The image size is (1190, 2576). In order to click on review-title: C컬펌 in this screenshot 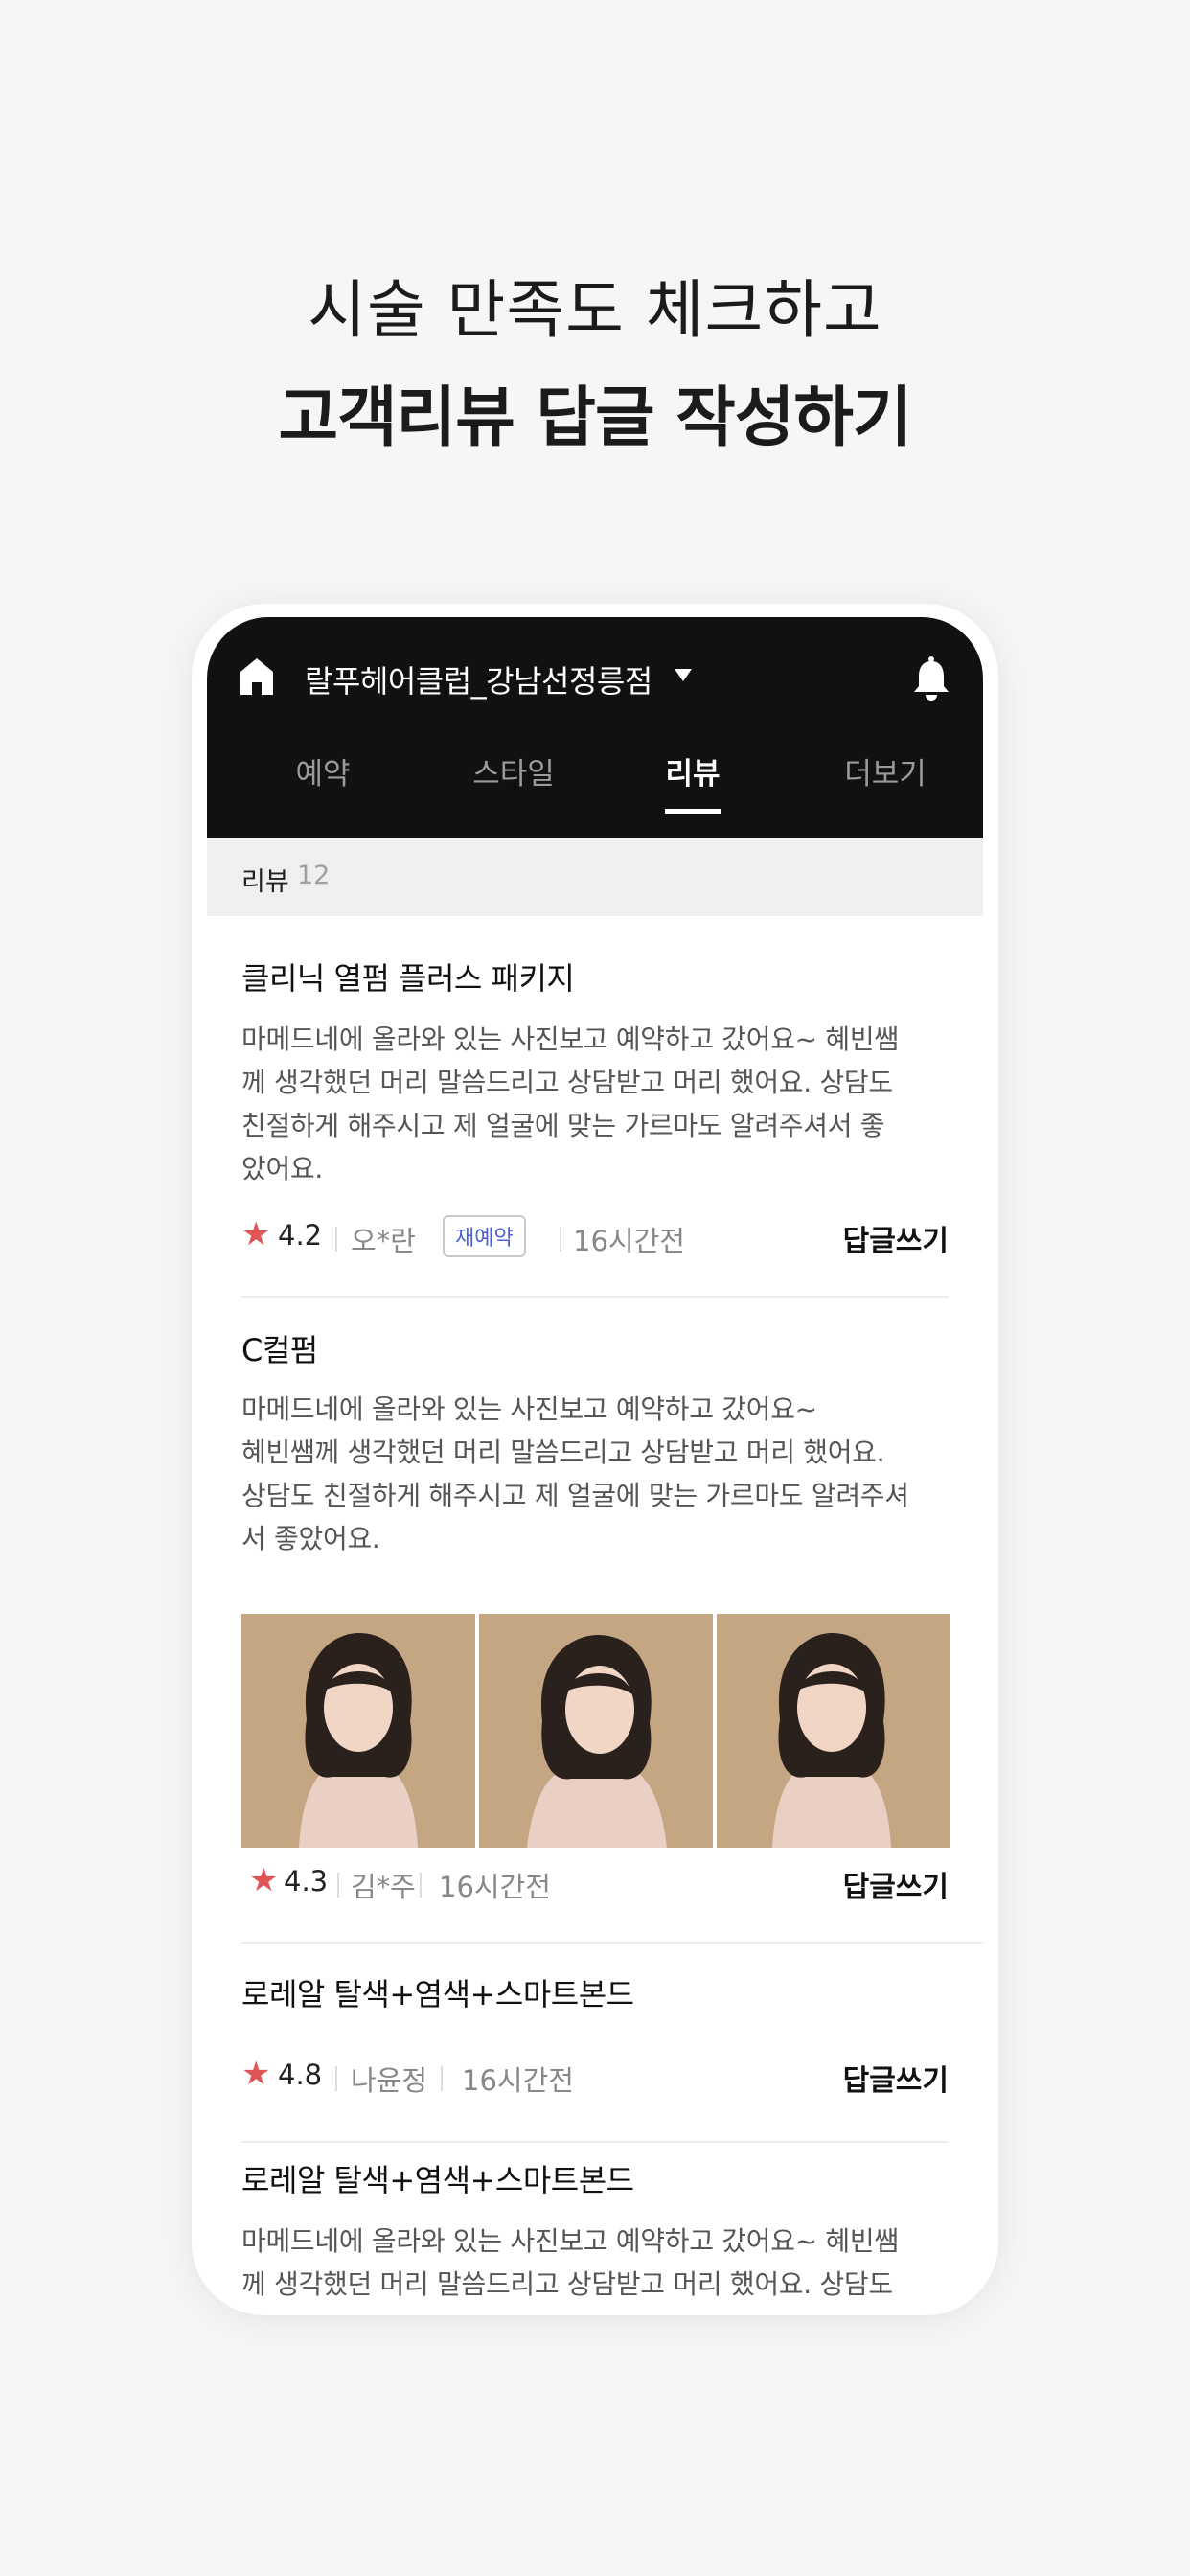, I will do `click(279, 1350)`.